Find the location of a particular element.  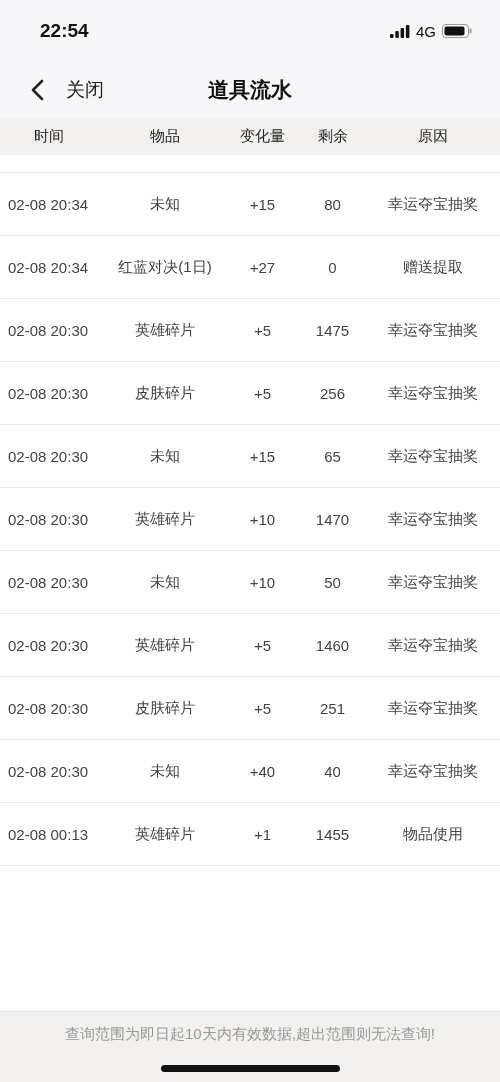

close-button: 关闭 is located at coordinates (52, 90).